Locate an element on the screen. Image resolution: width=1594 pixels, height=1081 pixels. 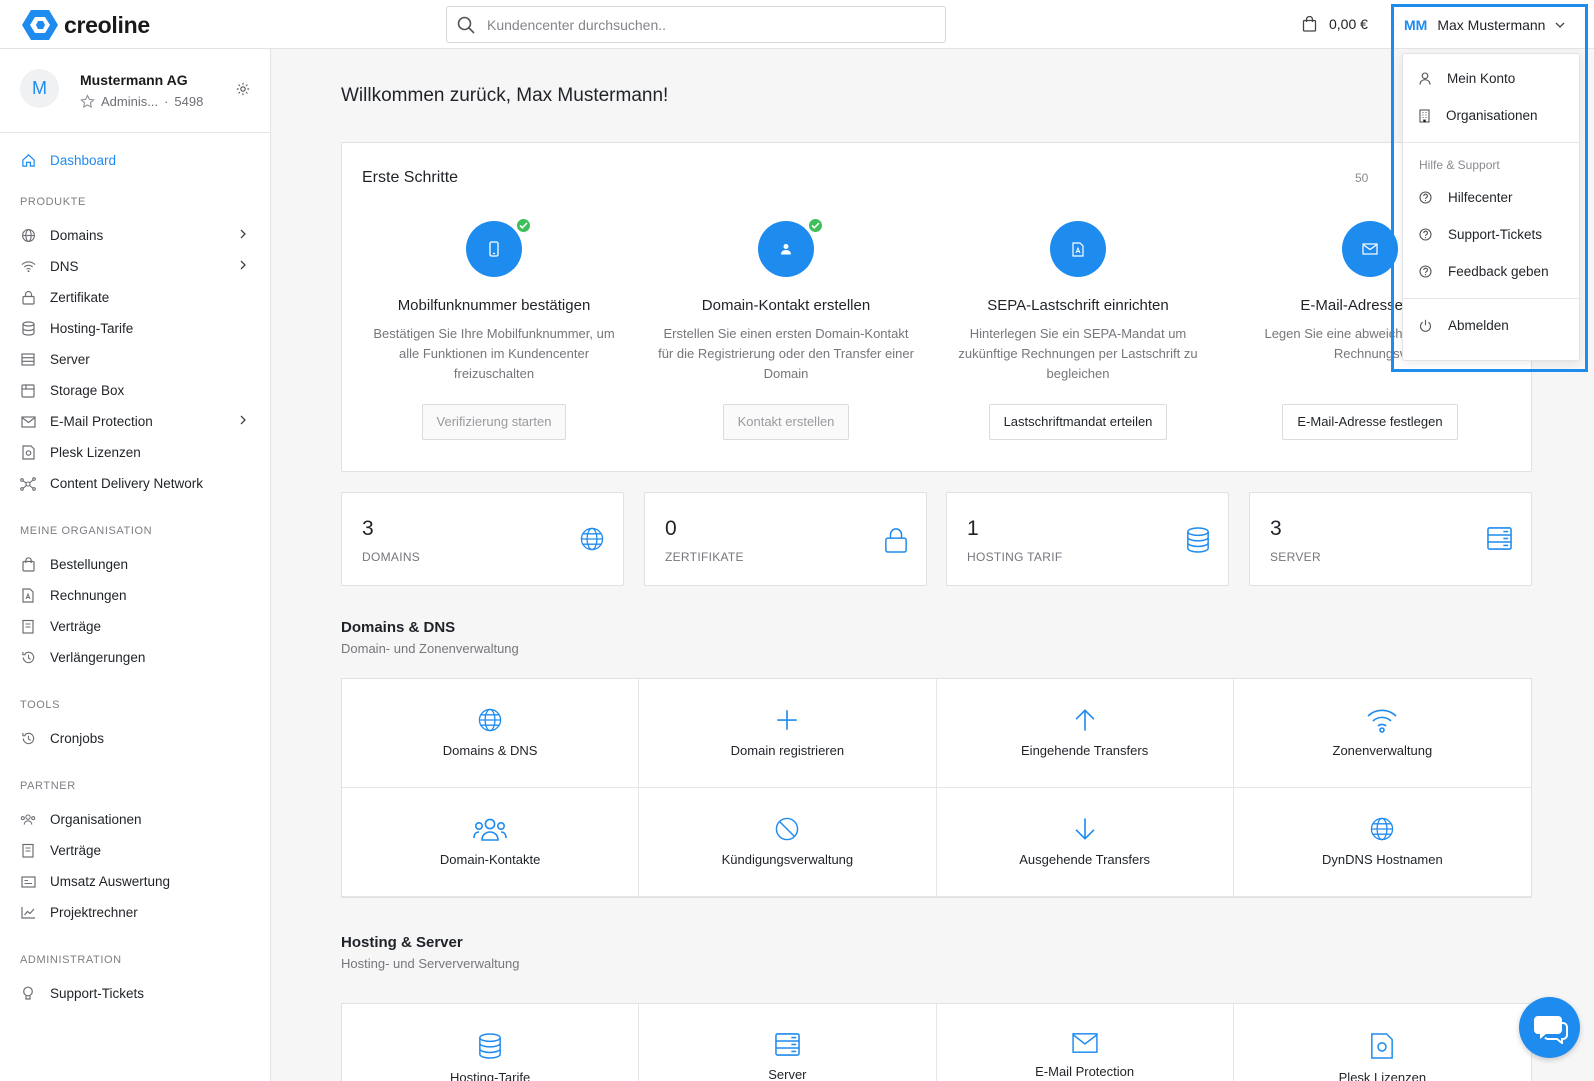
tile-domain-registrieren: Domain registrieren is located at coordinates (788, 733).